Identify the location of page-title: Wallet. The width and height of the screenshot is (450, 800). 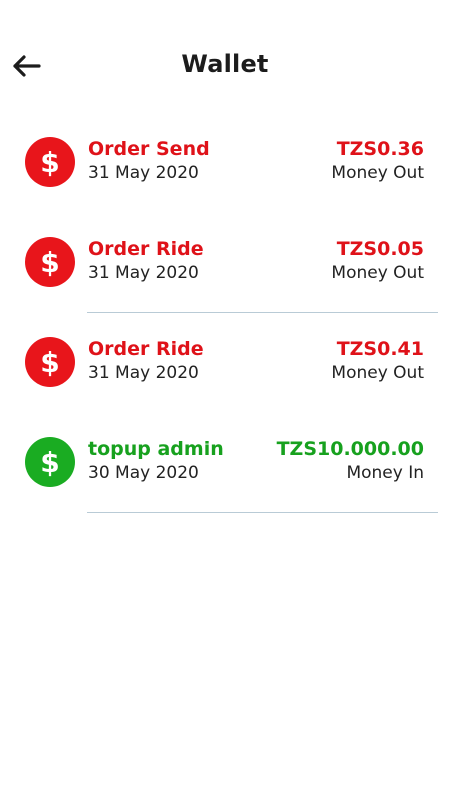
(225, 64).